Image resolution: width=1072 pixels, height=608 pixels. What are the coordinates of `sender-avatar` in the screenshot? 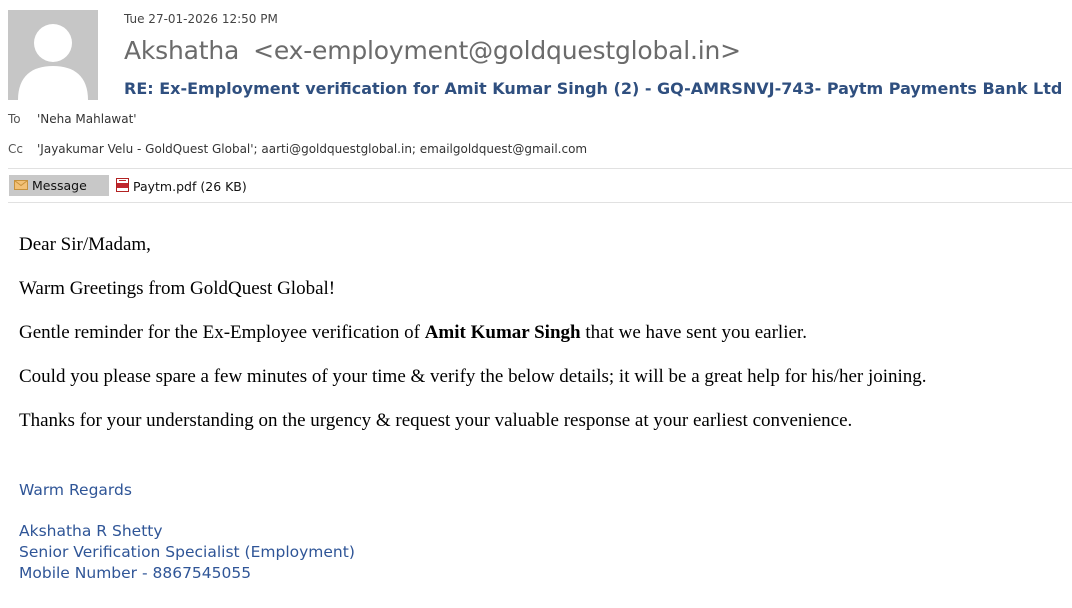 It's located at (53, 55).